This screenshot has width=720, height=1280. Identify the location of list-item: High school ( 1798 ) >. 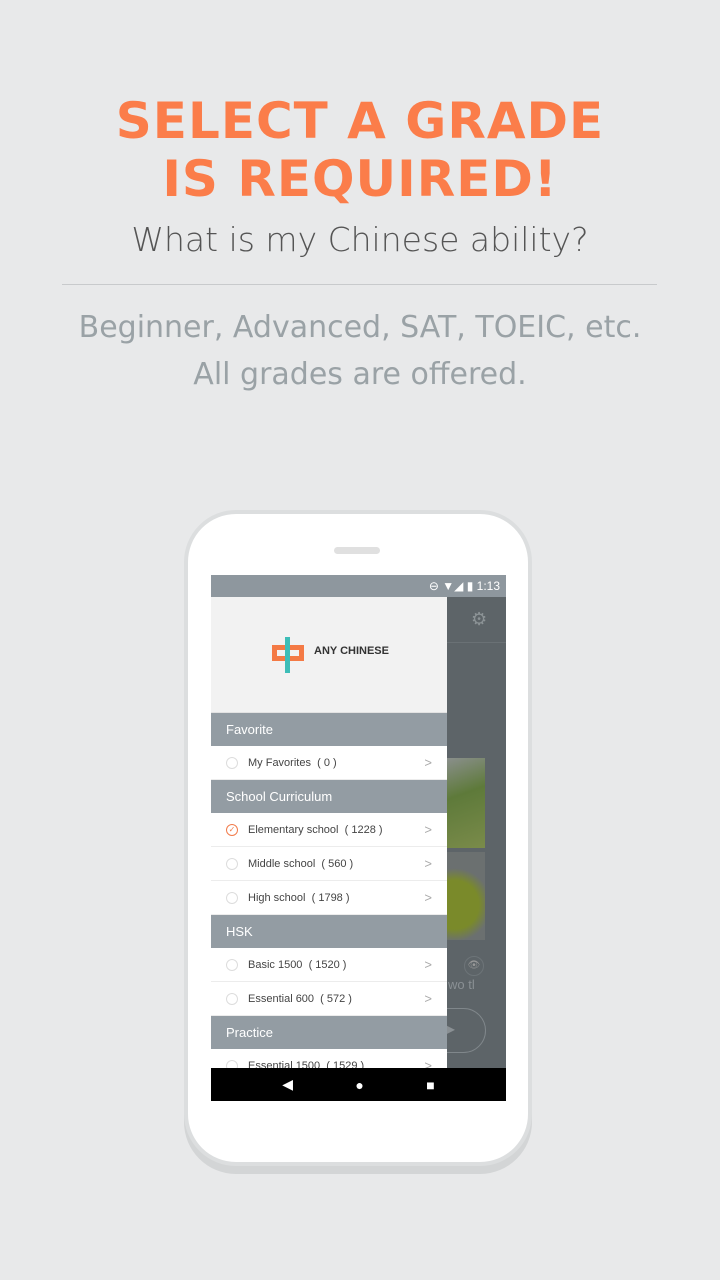
(329, 898).